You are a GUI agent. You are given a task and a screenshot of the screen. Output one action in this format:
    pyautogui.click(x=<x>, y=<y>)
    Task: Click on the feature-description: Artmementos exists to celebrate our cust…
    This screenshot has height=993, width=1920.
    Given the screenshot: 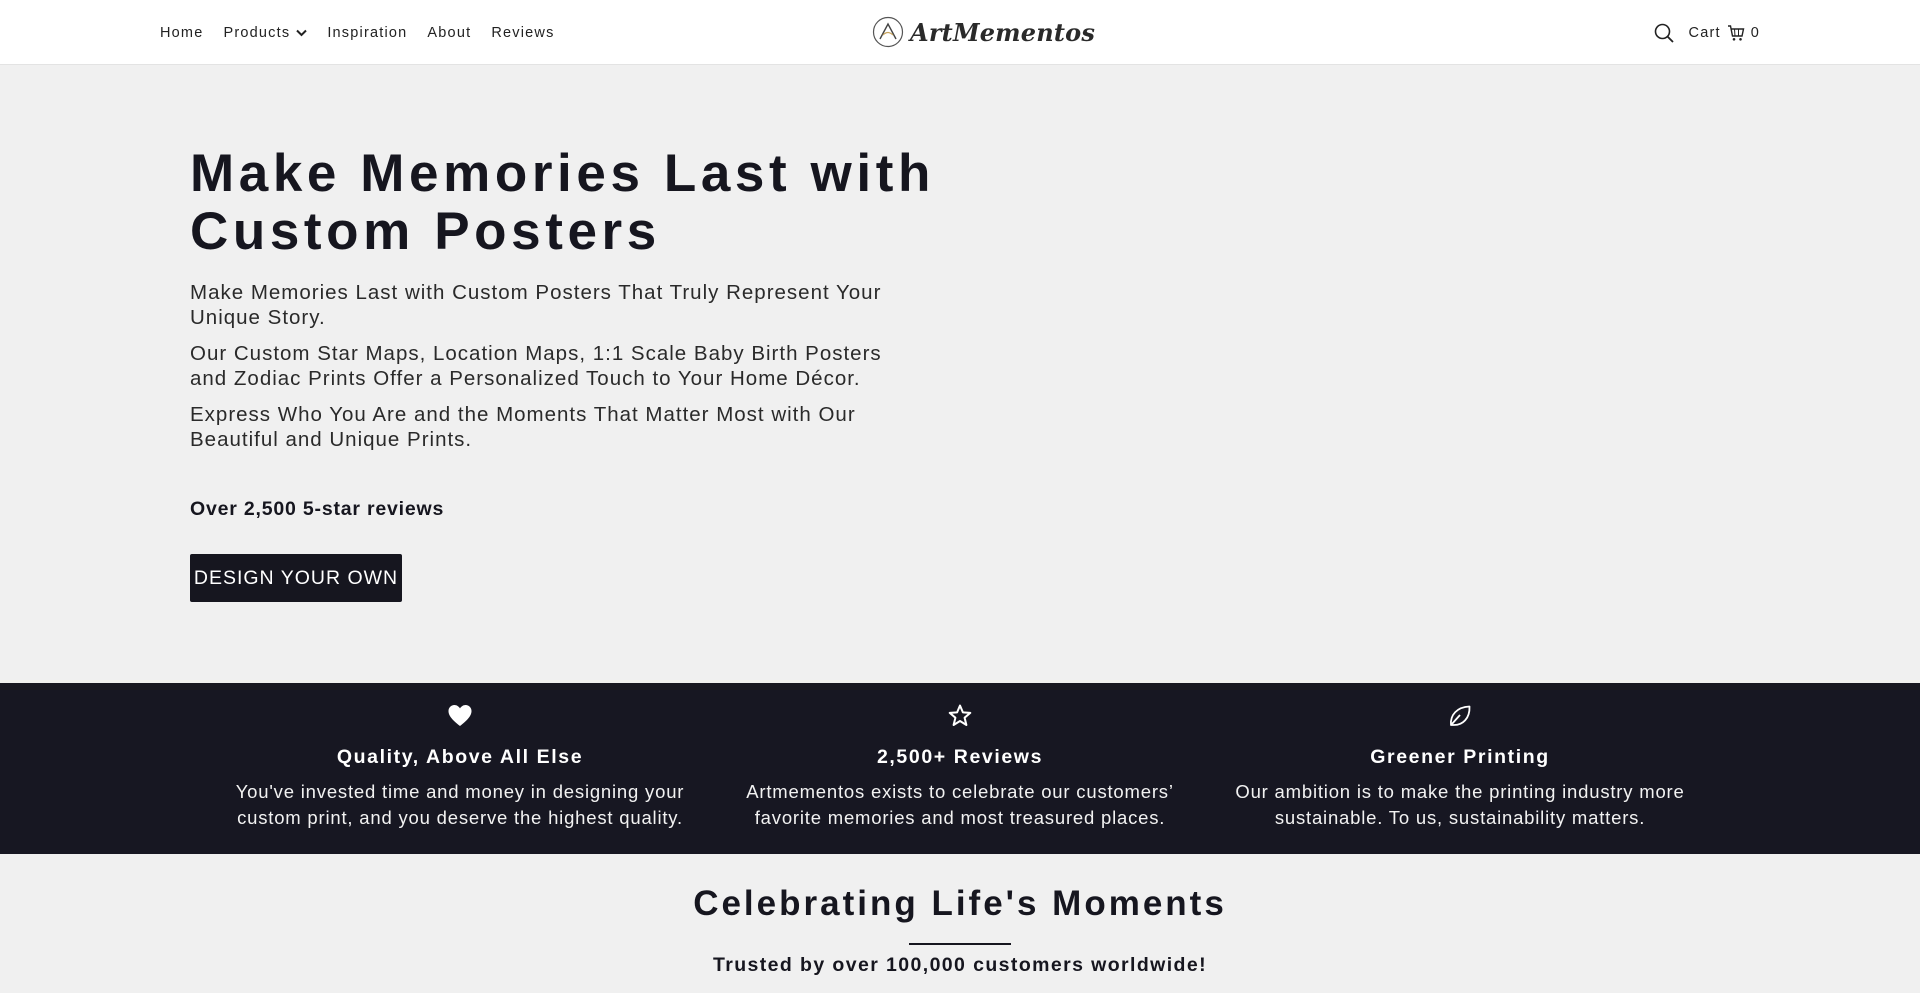 What is the action you would take?
    pyautogui.click(x=960, y=804)
    